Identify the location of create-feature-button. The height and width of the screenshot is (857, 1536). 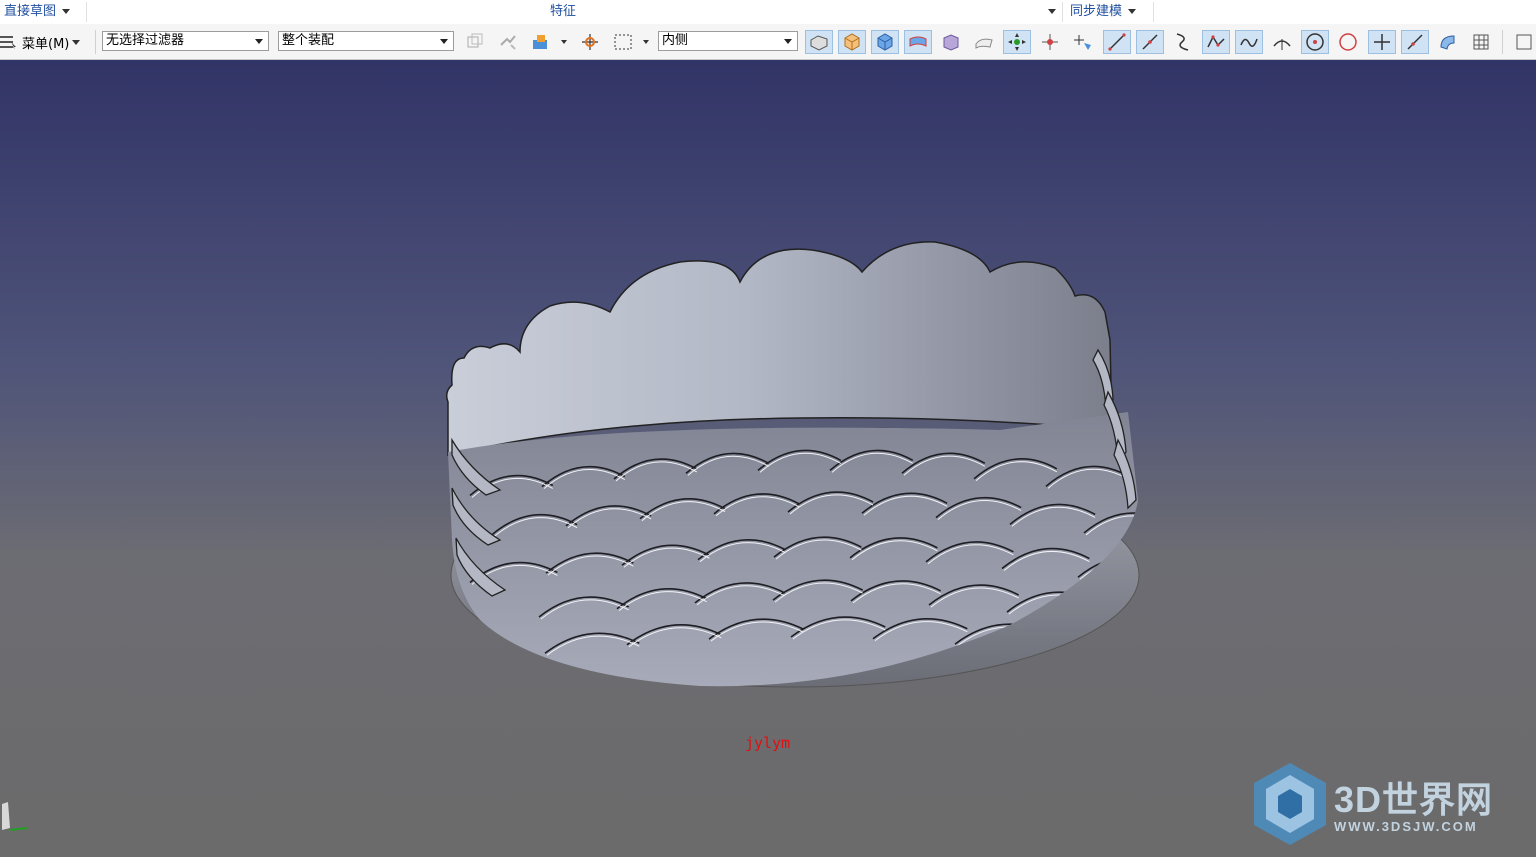
(541, 42).